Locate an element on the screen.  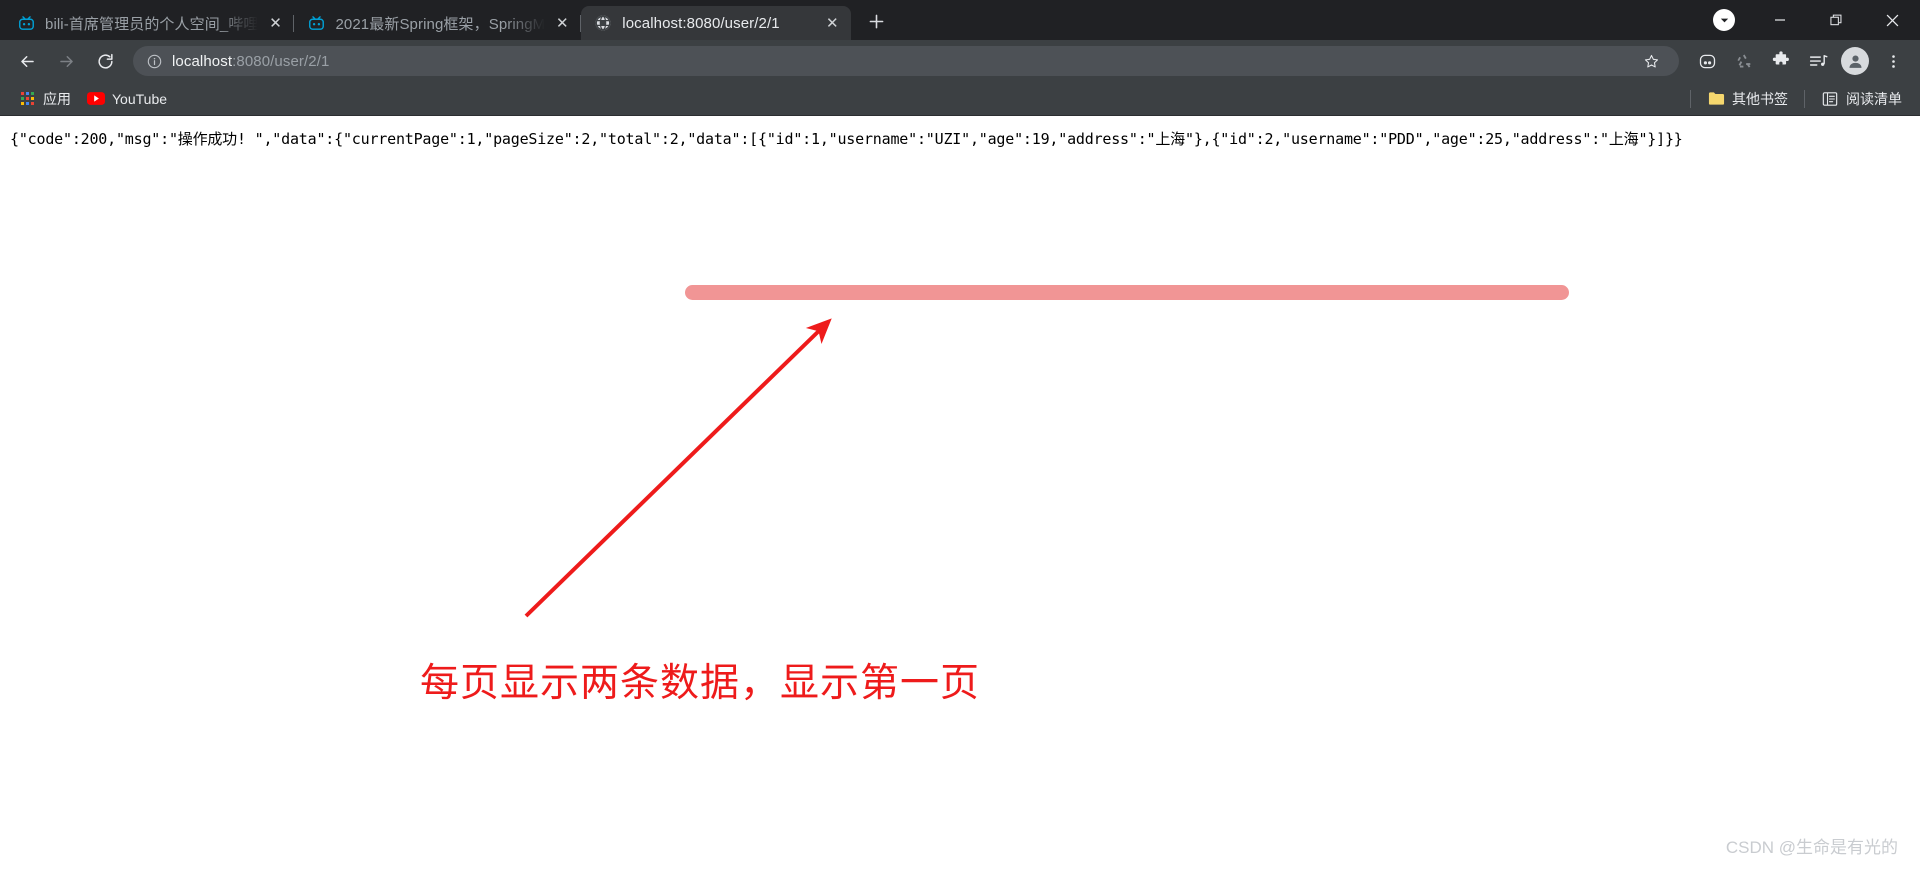
bookmarks-bar-right: 其他书签 阅读清单 is located at coordinates (1796, 99).